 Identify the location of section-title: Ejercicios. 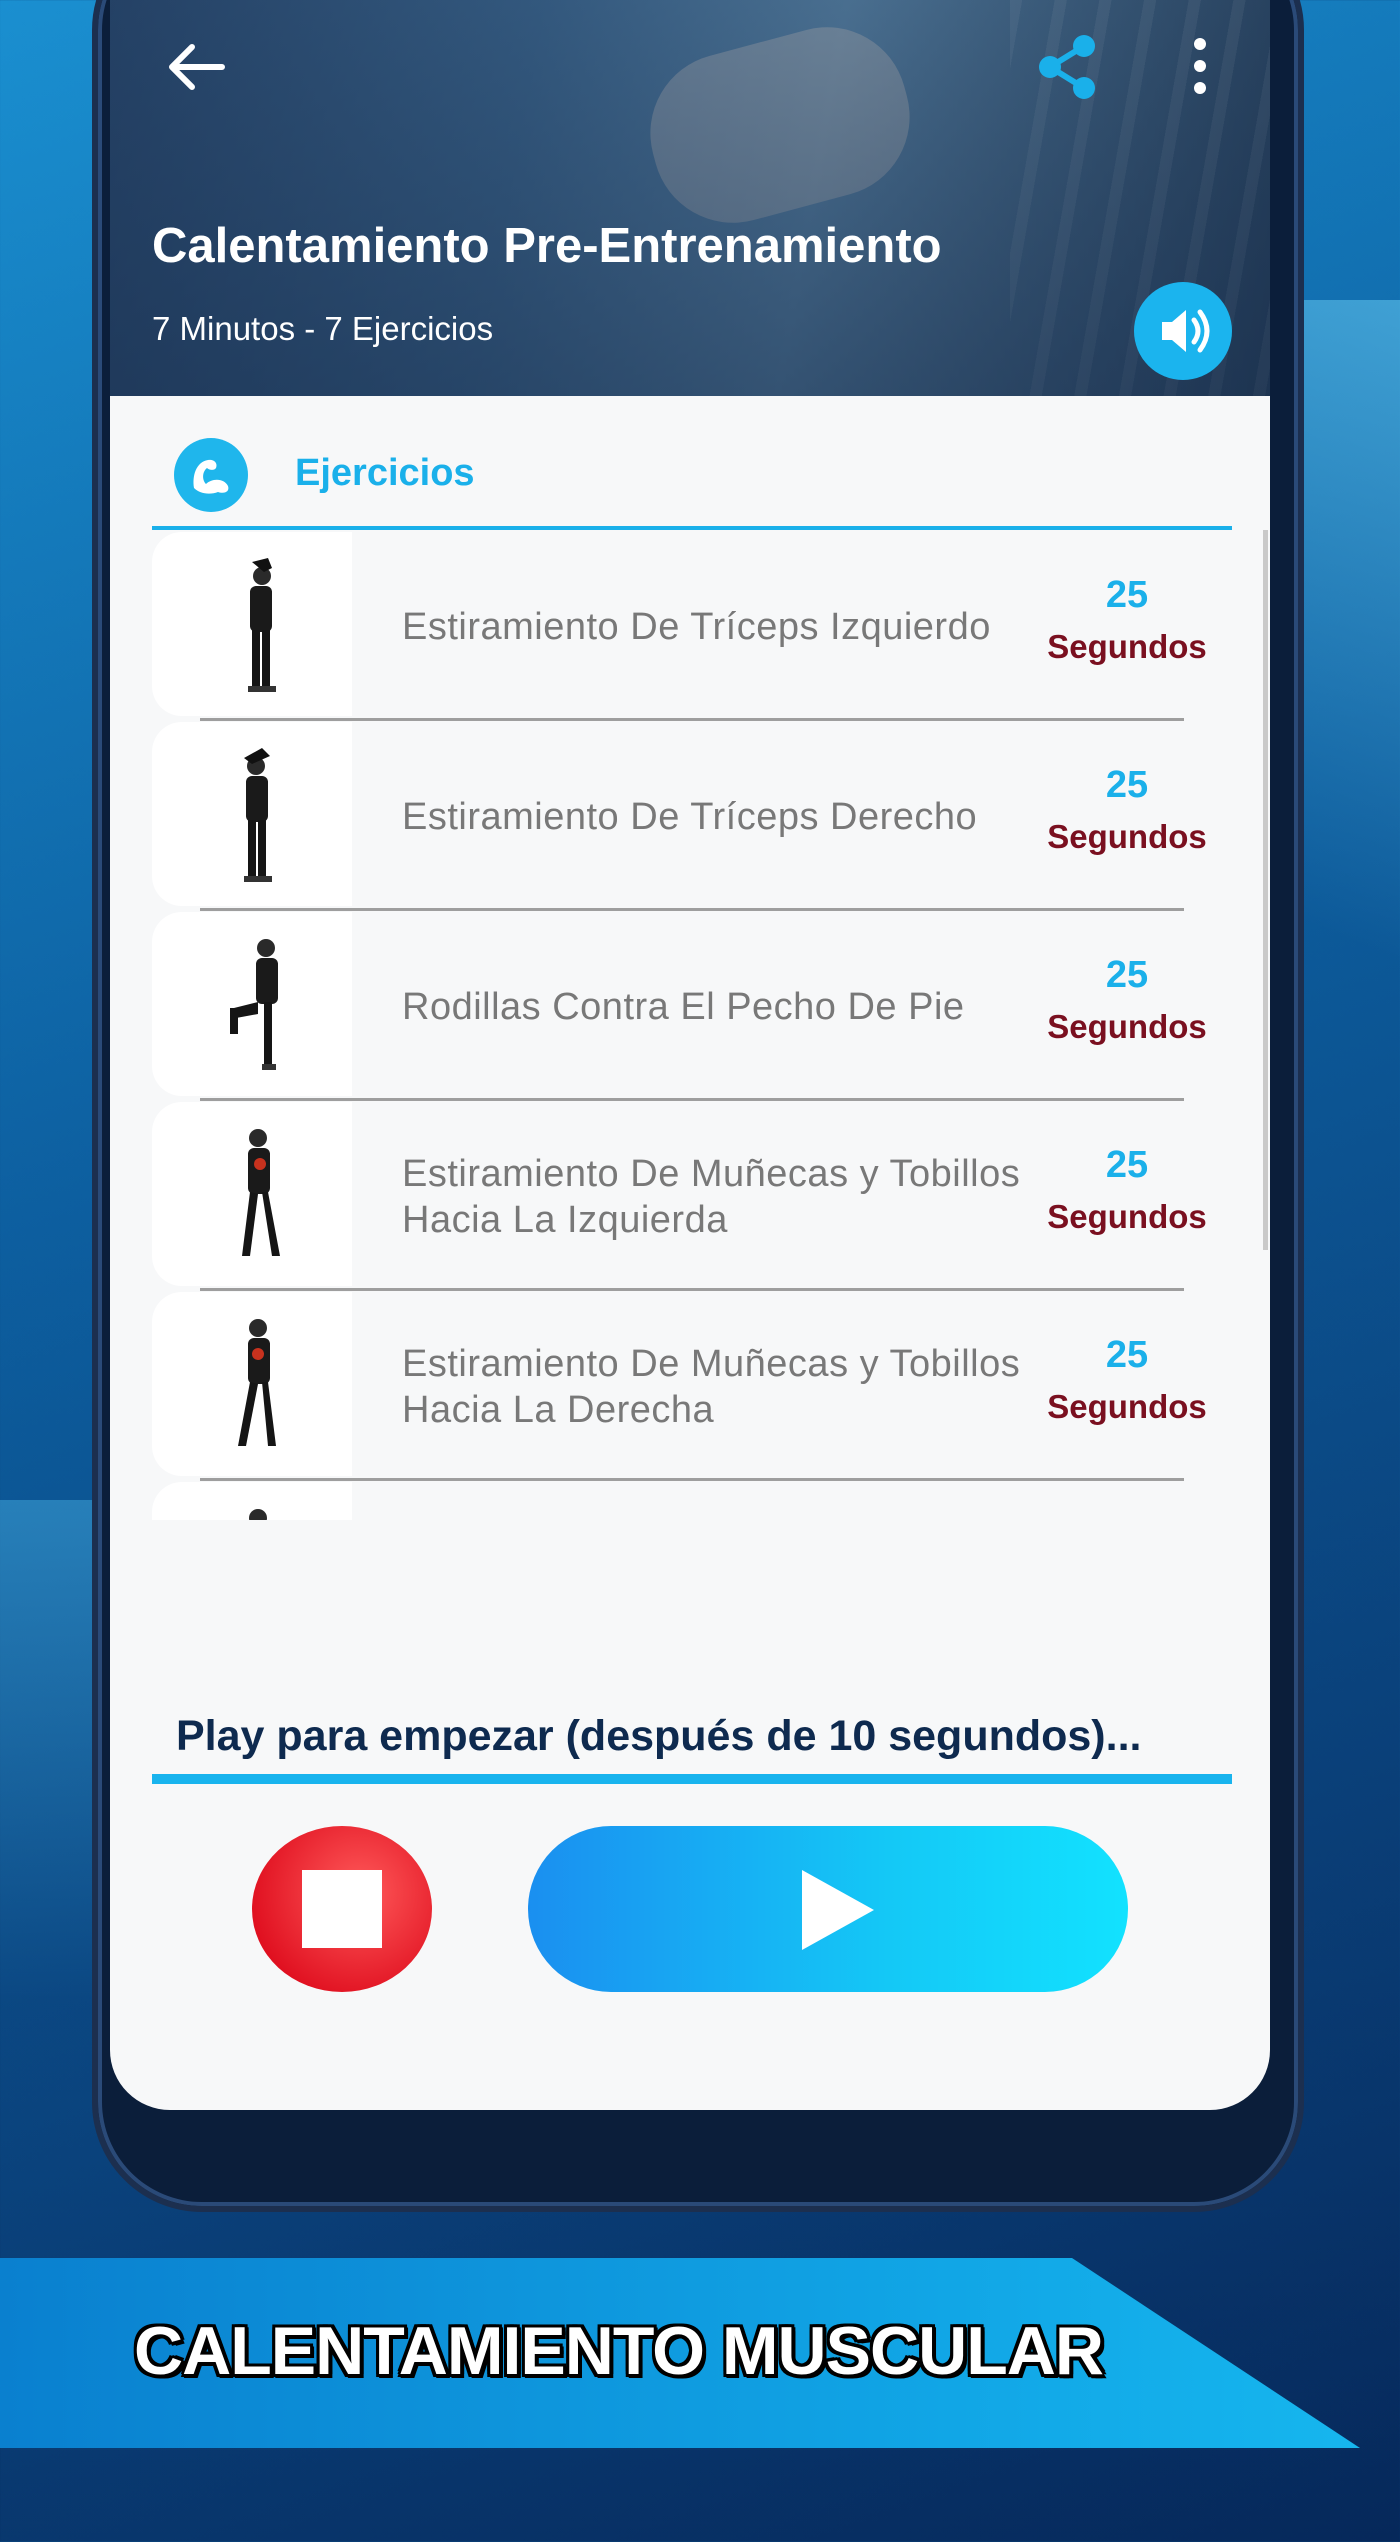
(385, 473).